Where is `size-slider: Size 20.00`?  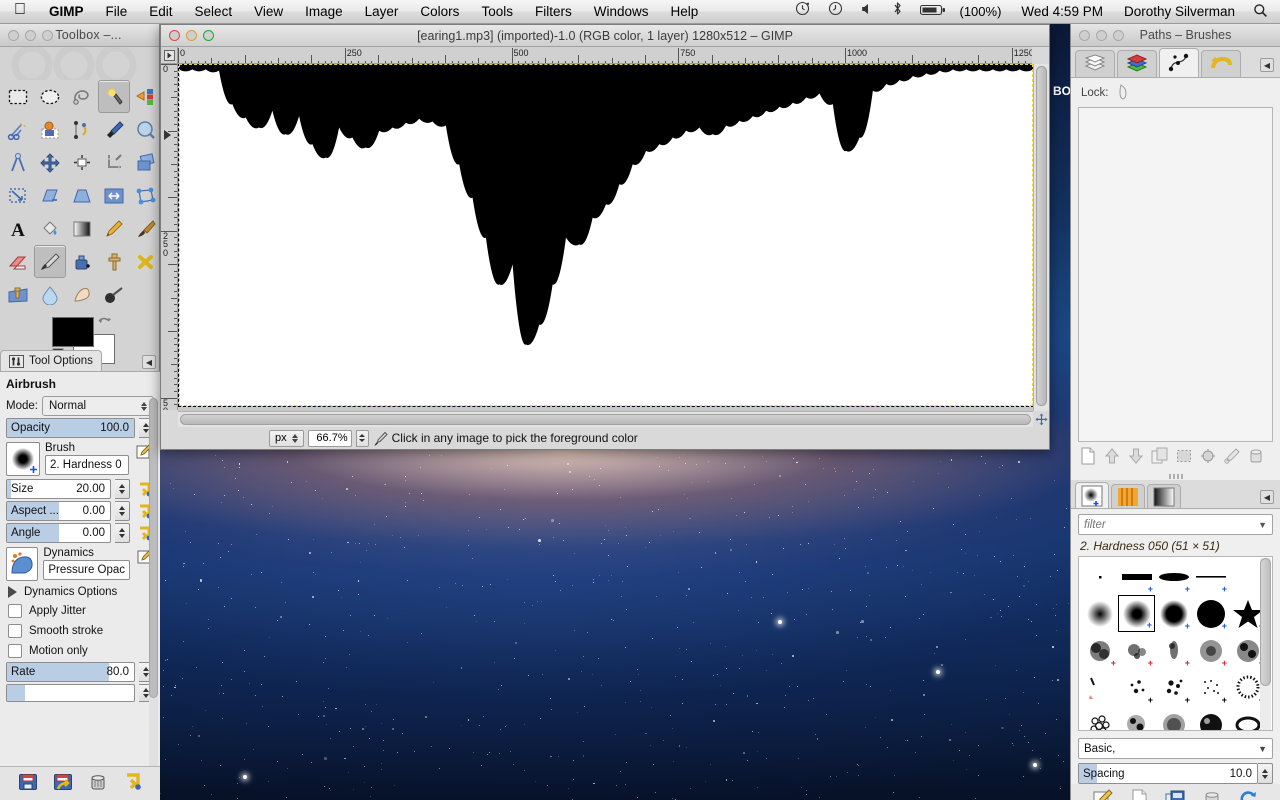 size-slider: Size 20.00 is located at coordinates (58, 489).